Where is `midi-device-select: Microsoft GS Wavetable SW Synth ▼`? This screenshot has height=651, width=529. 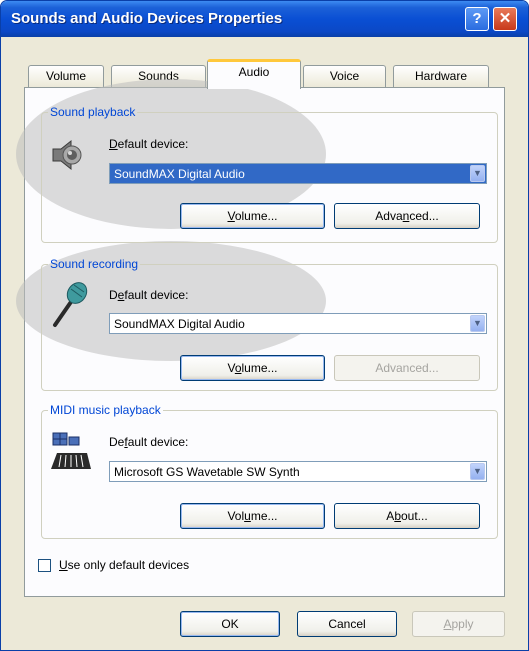
midi-device-select: Microsoft GS Wavetable SW Synth ▼ is located at coordinates (298, 471).